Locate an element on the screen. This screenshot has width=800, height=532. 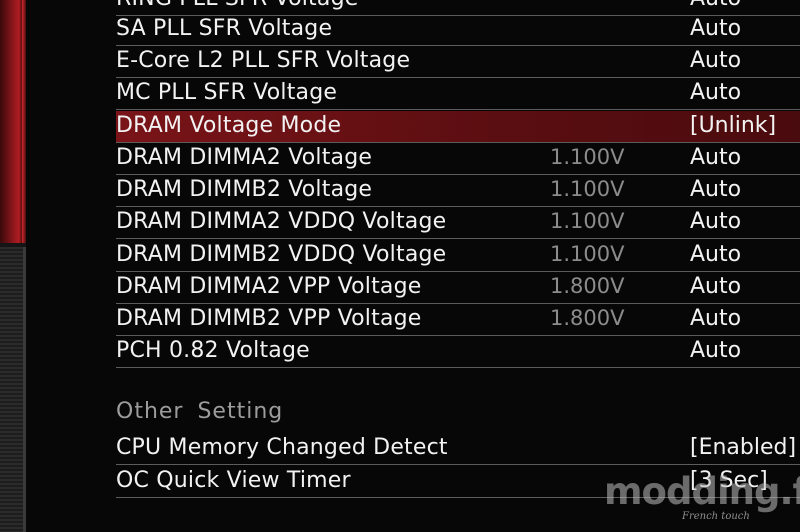
side-panel-red-edge is located at coordinates (24, 121).